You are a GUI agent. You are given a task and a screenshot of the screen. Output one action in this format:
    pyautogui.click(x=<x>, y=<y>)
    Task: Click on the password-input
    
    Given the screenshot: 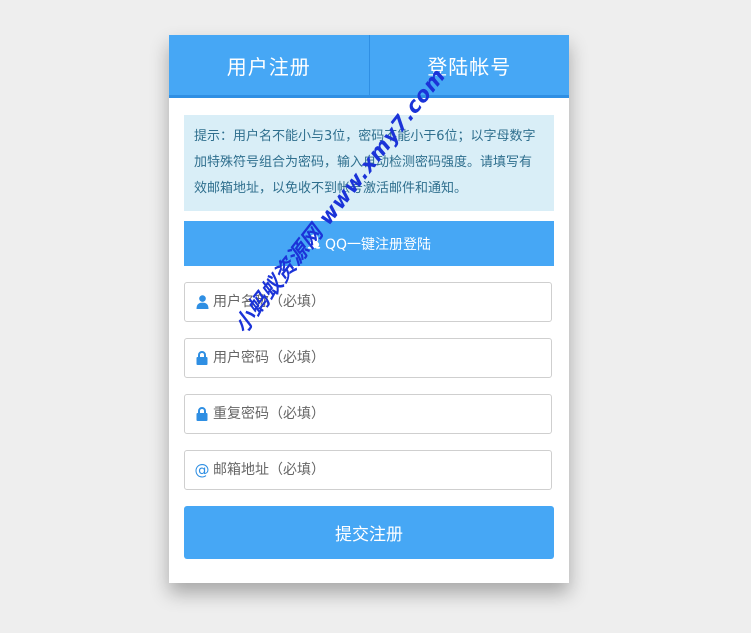 What is the action you would take?
    pyautogui.click(x=378, y=358)
    